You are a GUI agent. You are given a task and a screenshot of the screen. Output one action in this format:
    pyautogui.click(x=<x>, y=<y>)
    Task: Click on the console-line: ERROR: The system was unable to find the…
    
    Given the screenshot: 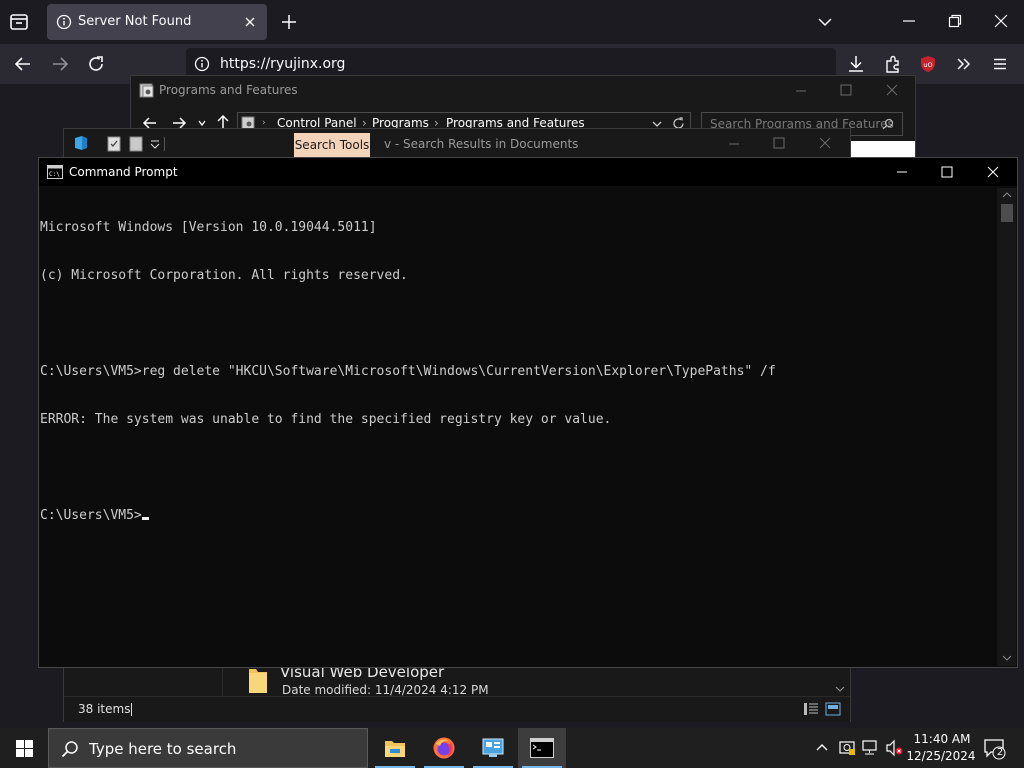 What is the action you would take?
    pyautogui.click(x=326, y=419)
    